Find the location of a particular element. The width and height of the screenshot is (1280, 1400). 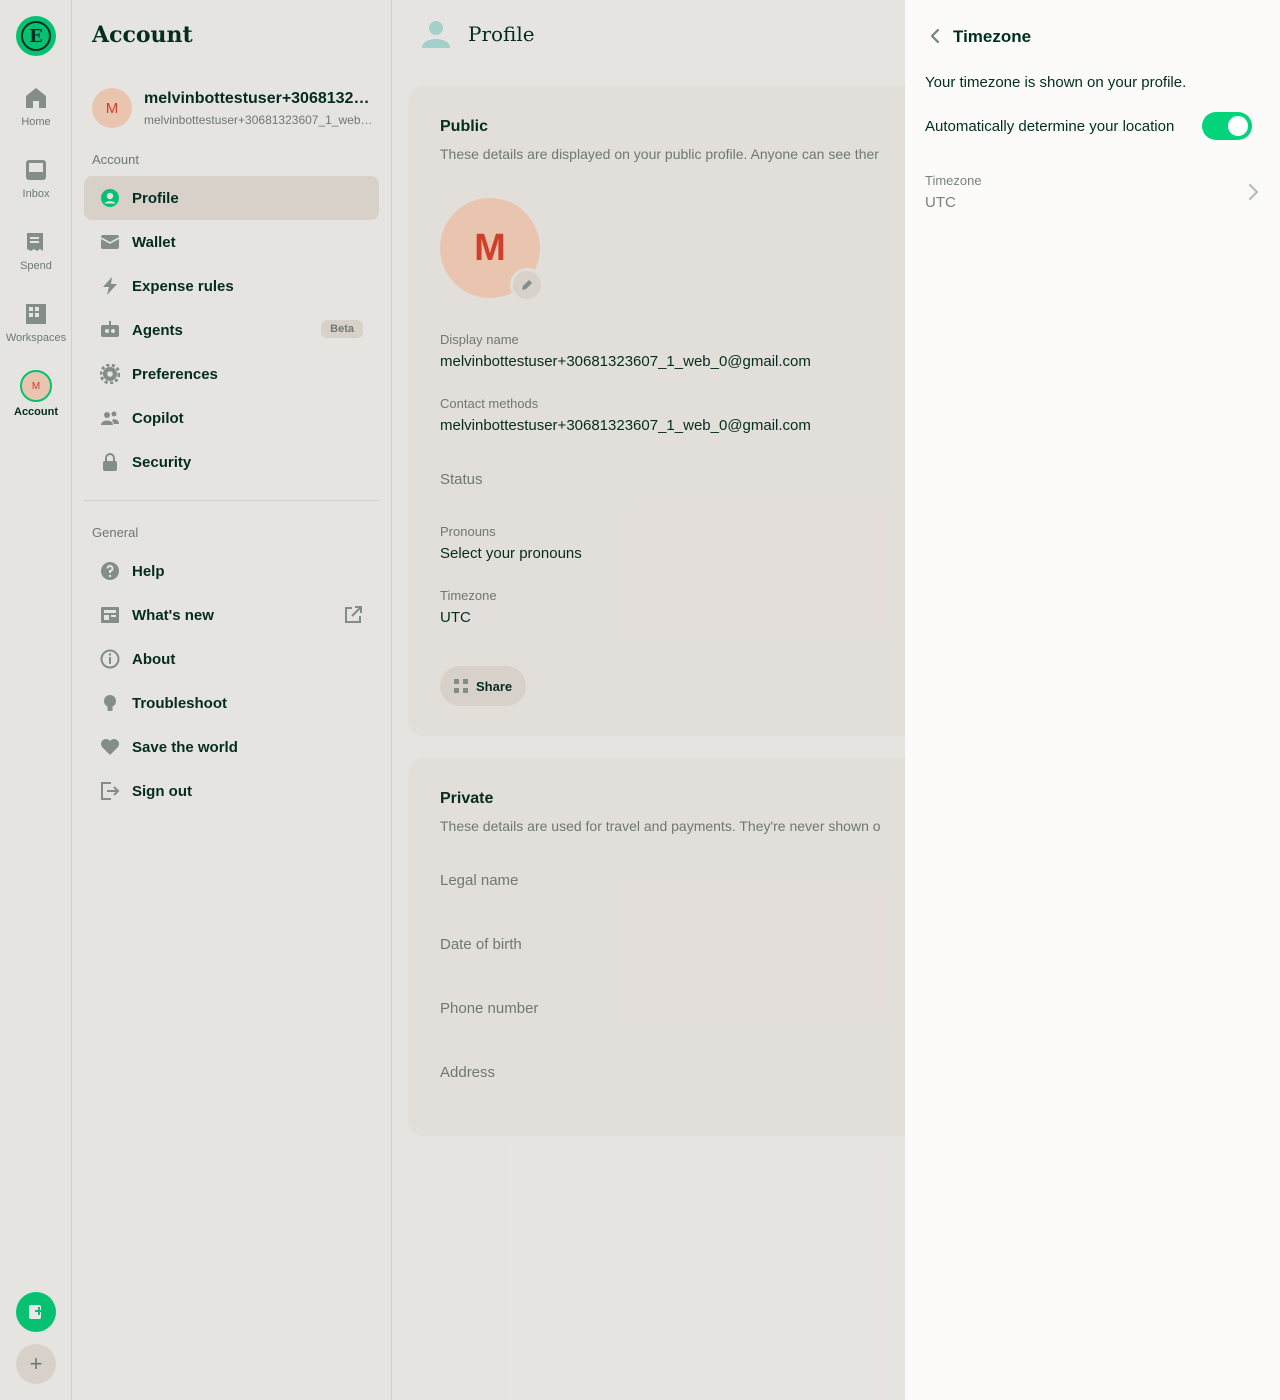

timezone-selector-label: Timezone is located at coordinates (953, 180).